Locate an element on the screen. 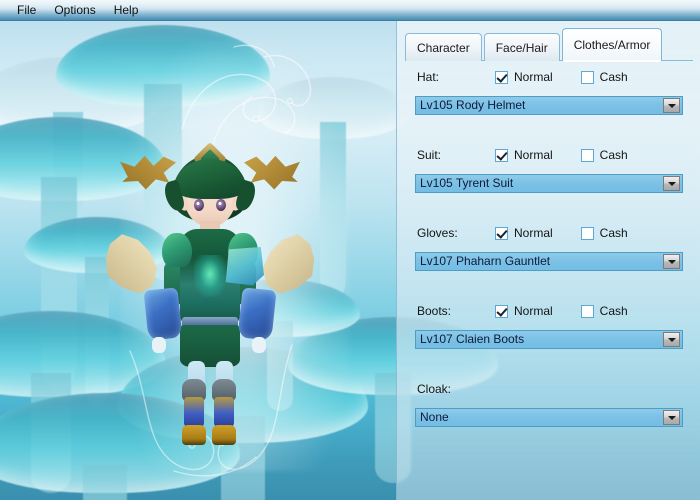 Image resolution: width=700 pixels, height=500 pixels. cloak-dropdown-value: None is located at coordinates (434, 417).